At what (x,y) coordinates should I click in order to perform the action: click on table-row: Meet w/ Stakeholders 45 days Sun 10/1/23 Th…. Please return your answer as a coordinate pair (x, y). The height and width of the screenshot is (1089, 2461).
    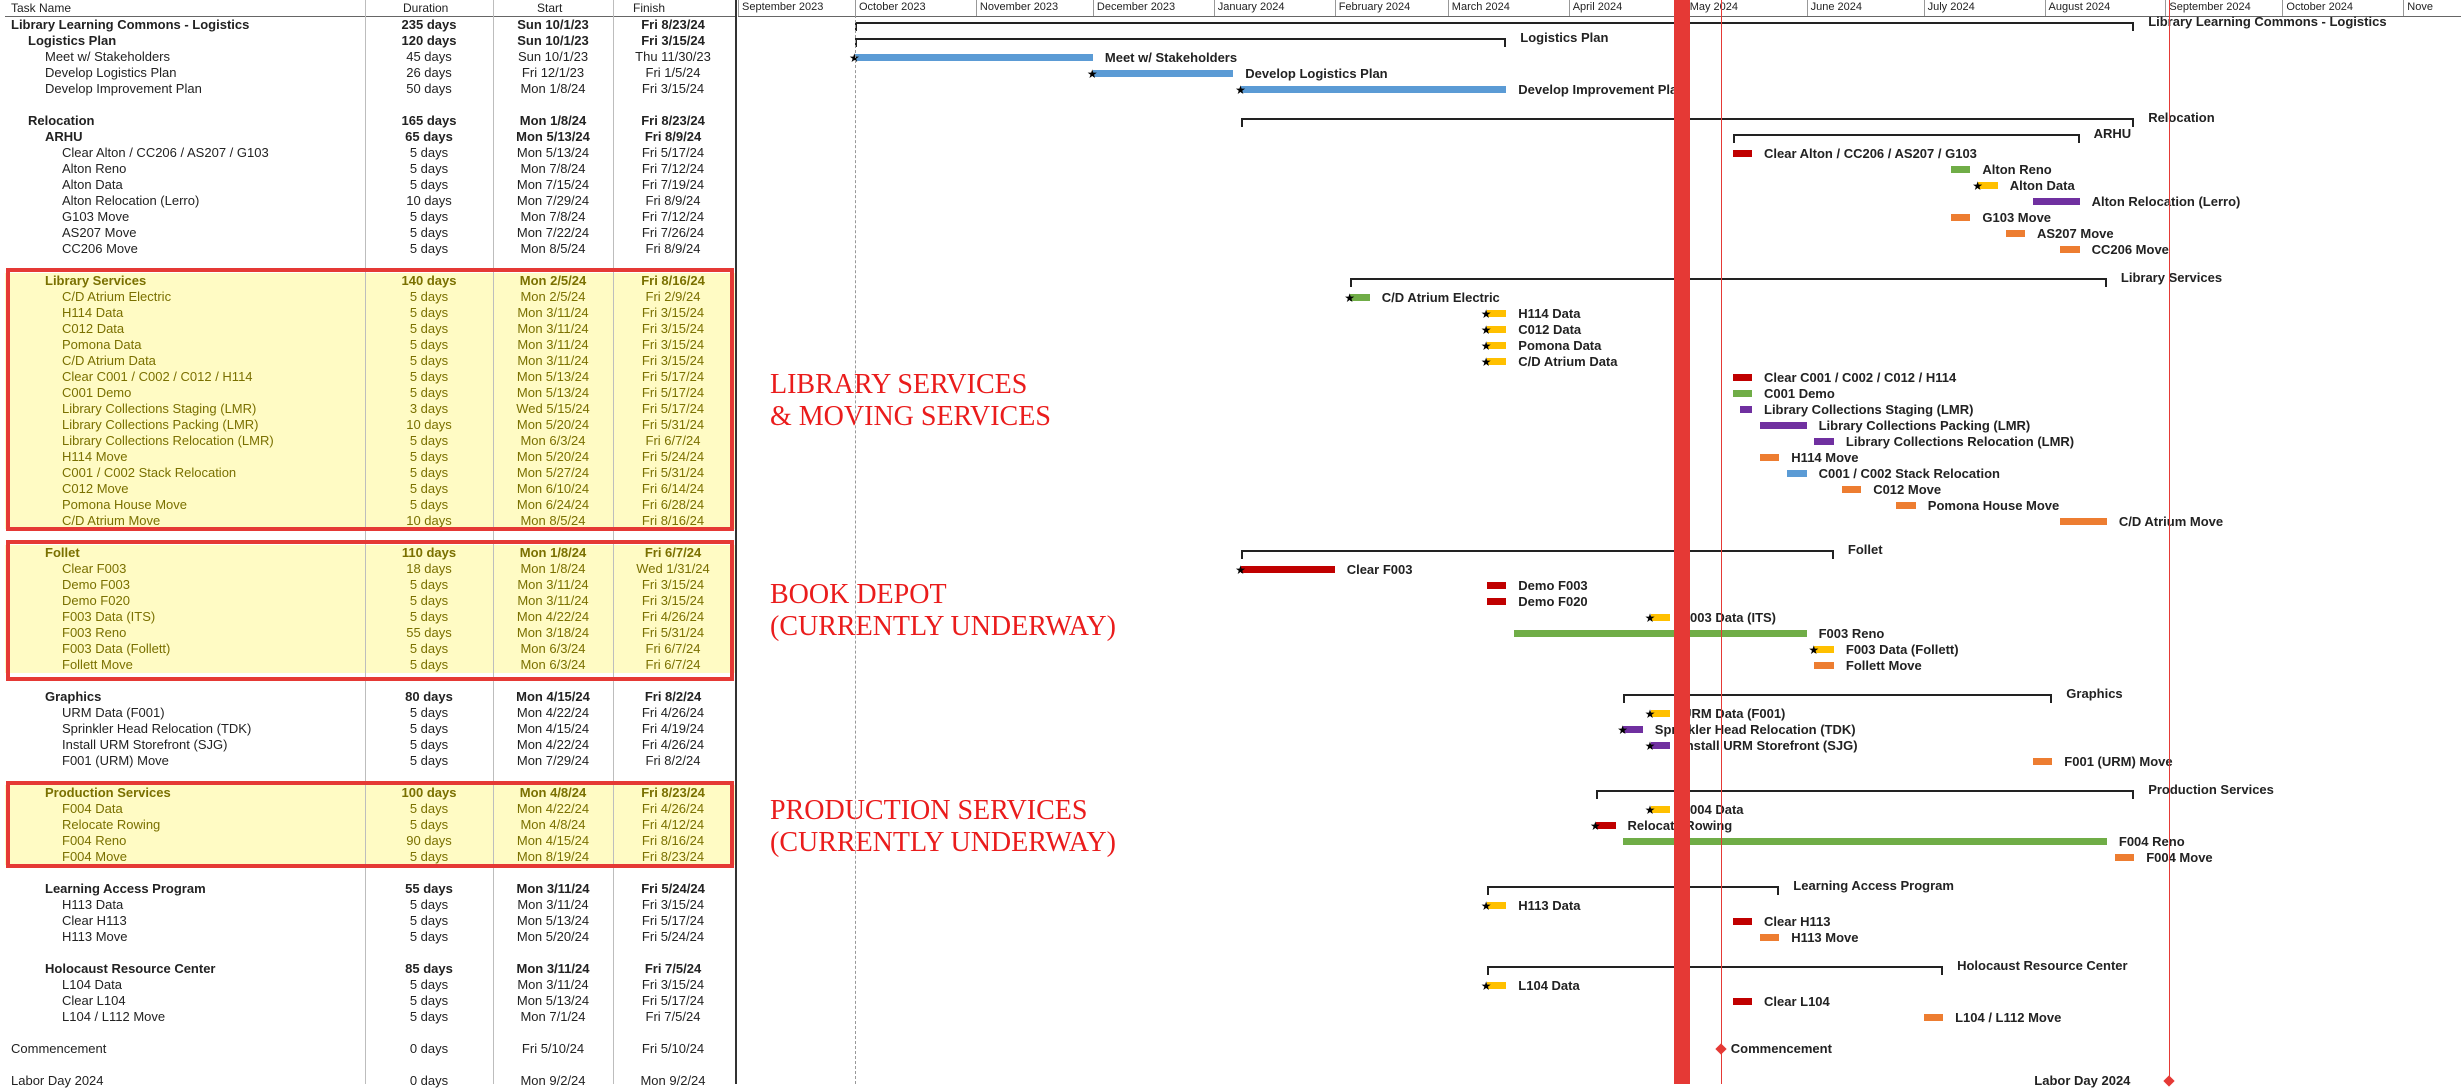
    Looking at the image, I should click on (370, 57).